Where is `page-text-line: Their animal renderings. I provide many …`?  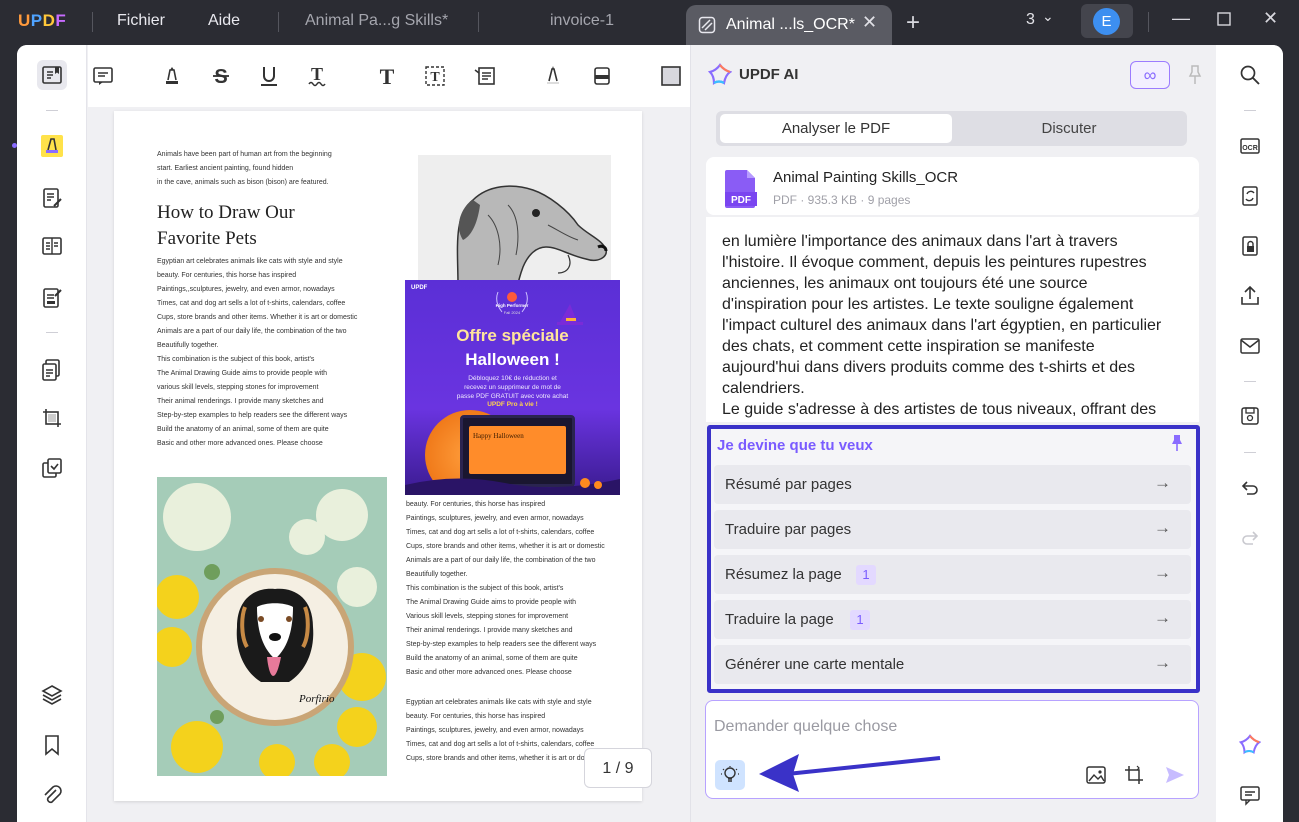 page-text-line: Their animal renderings. I provide many … is located at coordinates (489, 630).